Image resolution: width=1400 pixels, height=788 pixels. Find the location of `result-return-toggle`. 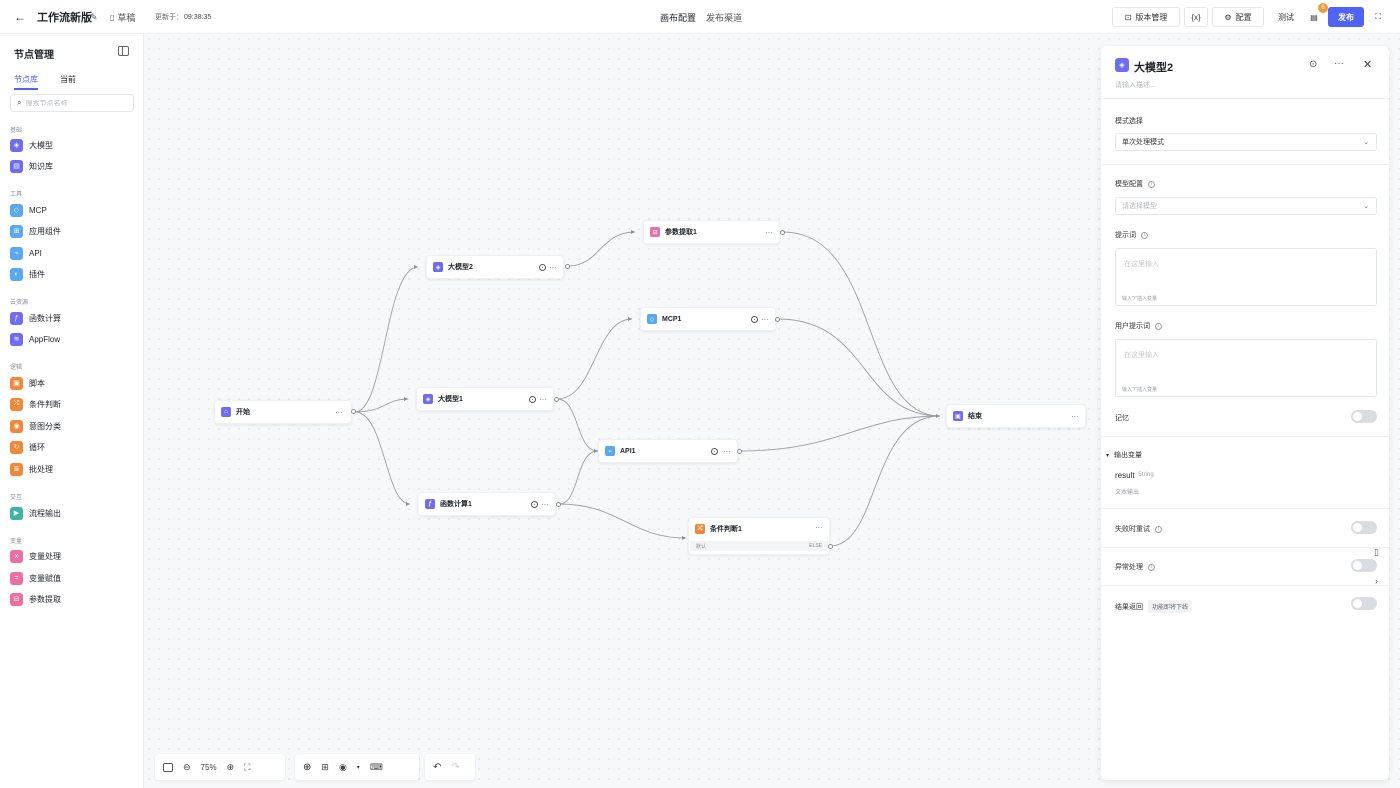

result-return-toggle is located at coordinates (1364, 603).